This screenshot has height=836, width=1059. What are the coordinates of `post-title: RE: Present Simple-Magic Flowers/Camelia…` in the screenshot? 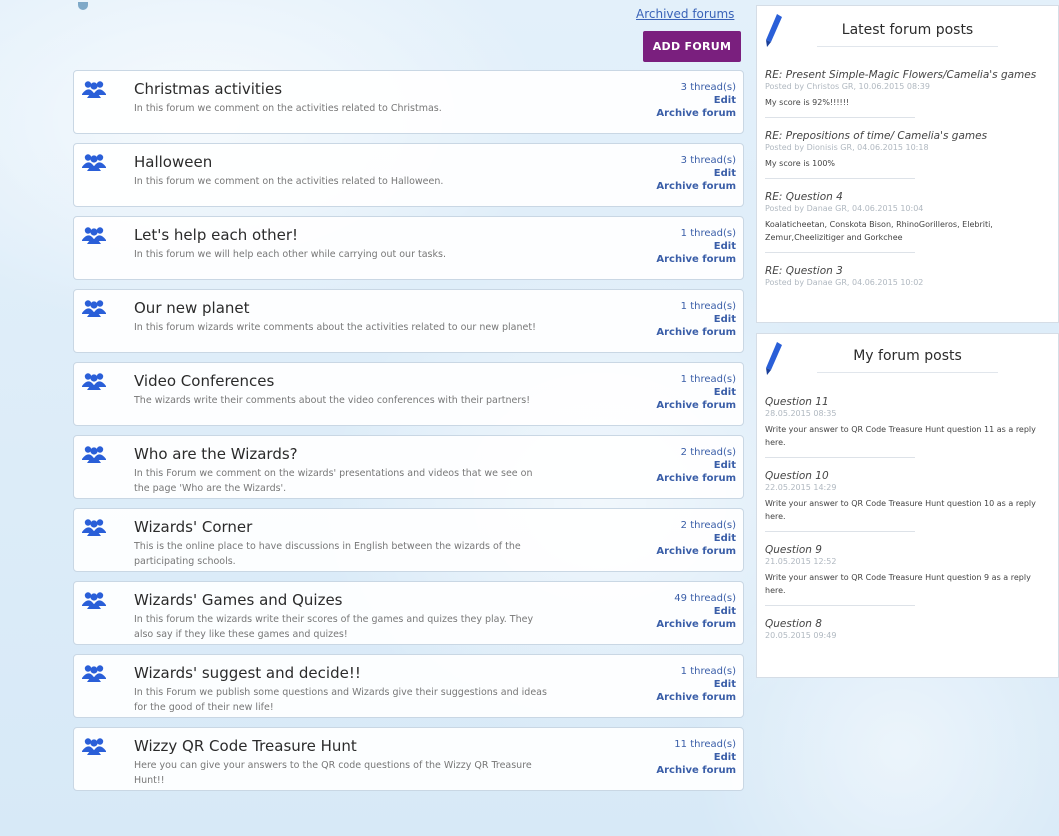 It's located at (908, 75).